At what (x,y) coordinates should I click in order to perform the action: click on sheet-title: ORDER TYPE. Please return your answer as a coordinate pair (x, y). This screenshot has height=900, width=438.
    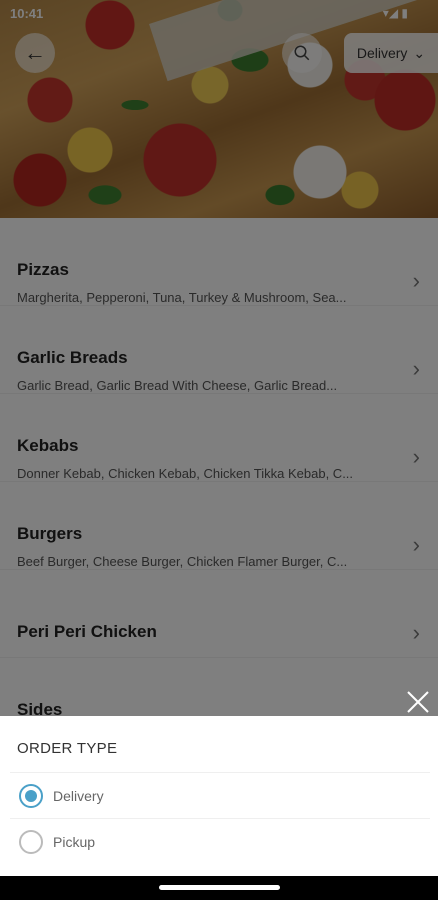
    Looking at the image, I should click on (67, 748).